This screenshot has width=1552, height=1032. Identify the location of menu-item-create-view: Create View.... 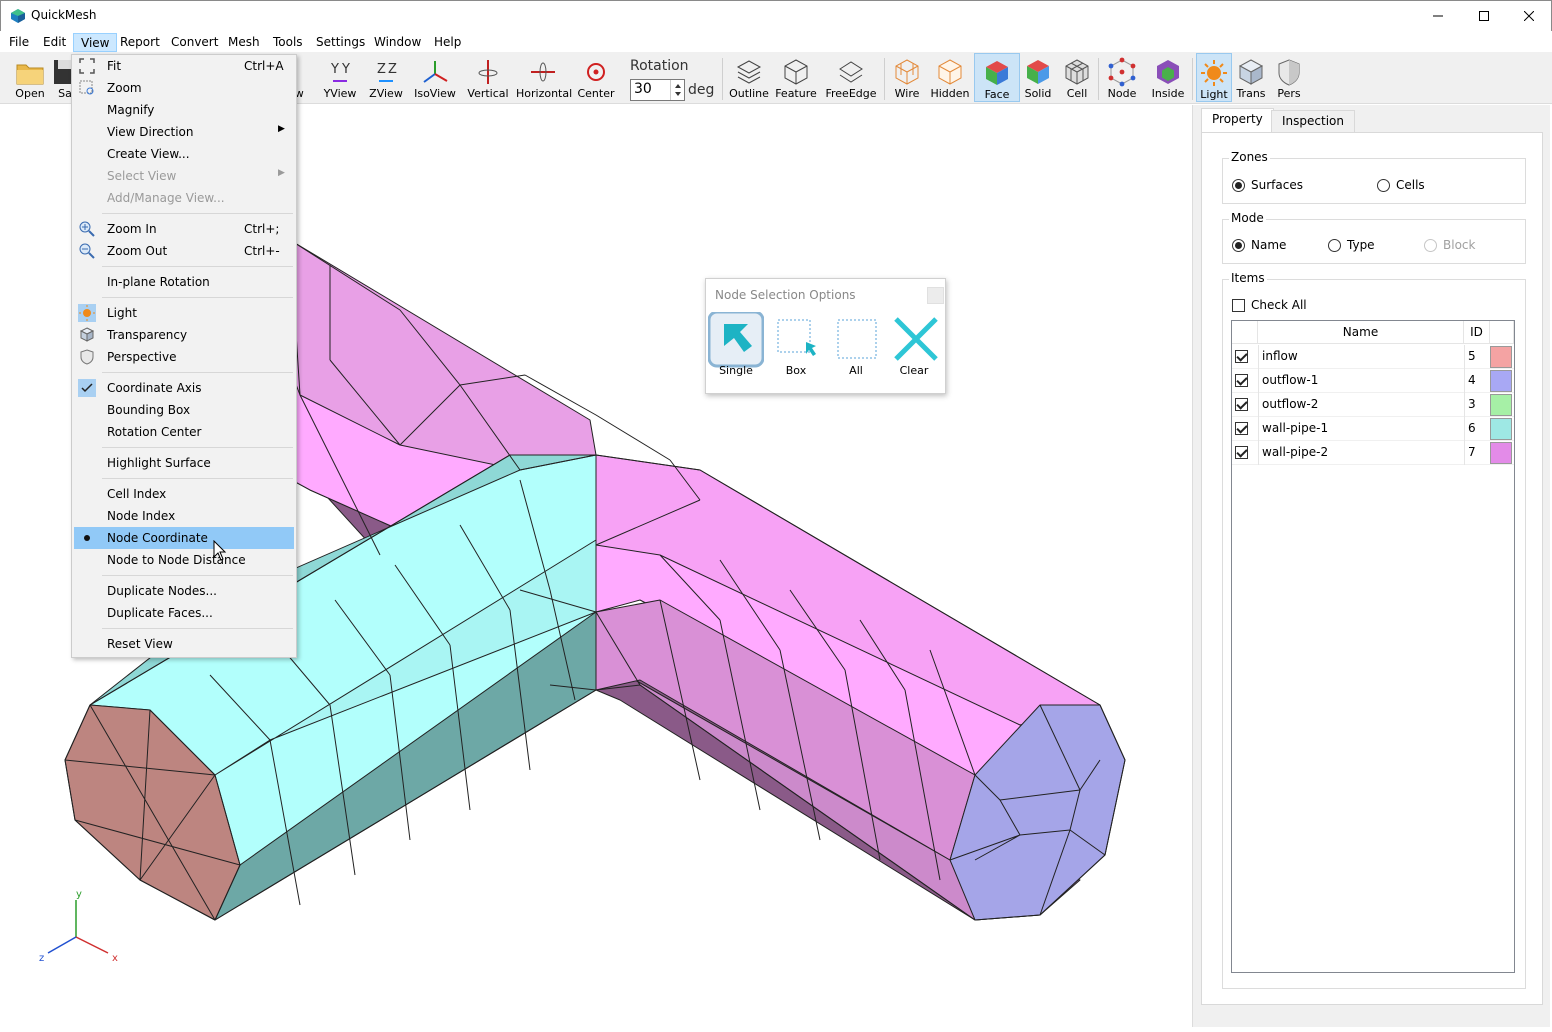
(184, 154).